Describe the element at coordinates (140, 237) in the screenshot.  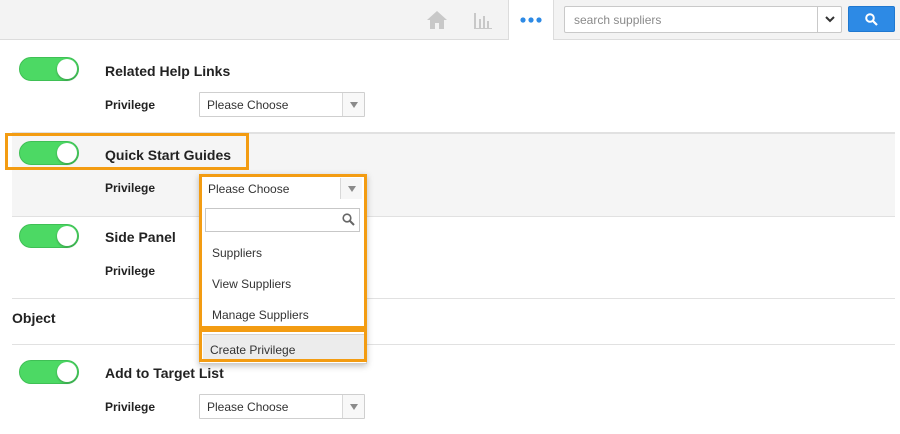
I see `section-title: Side Panel` at that location.